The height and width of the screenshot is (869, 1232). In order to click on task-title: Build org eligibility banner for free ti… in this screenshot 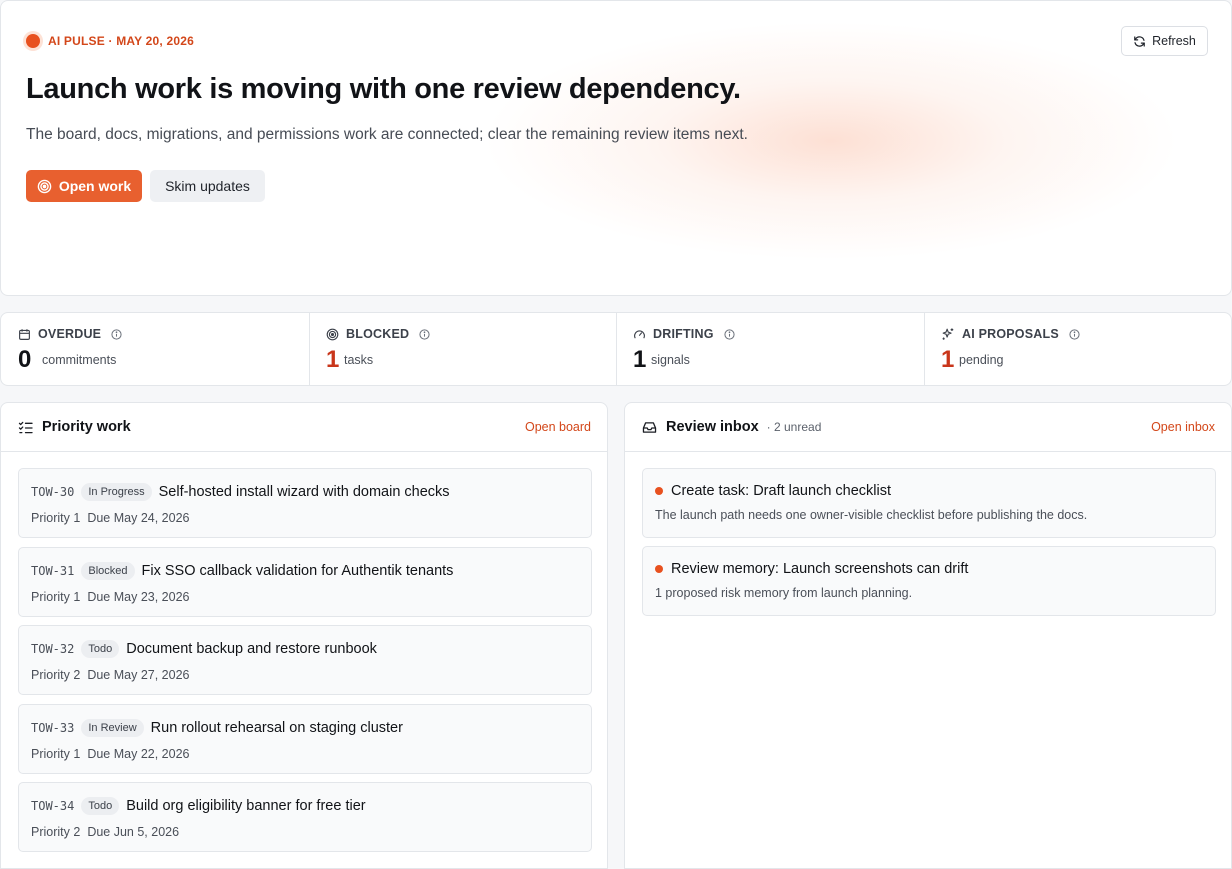, I will do `click(246, 806)`.